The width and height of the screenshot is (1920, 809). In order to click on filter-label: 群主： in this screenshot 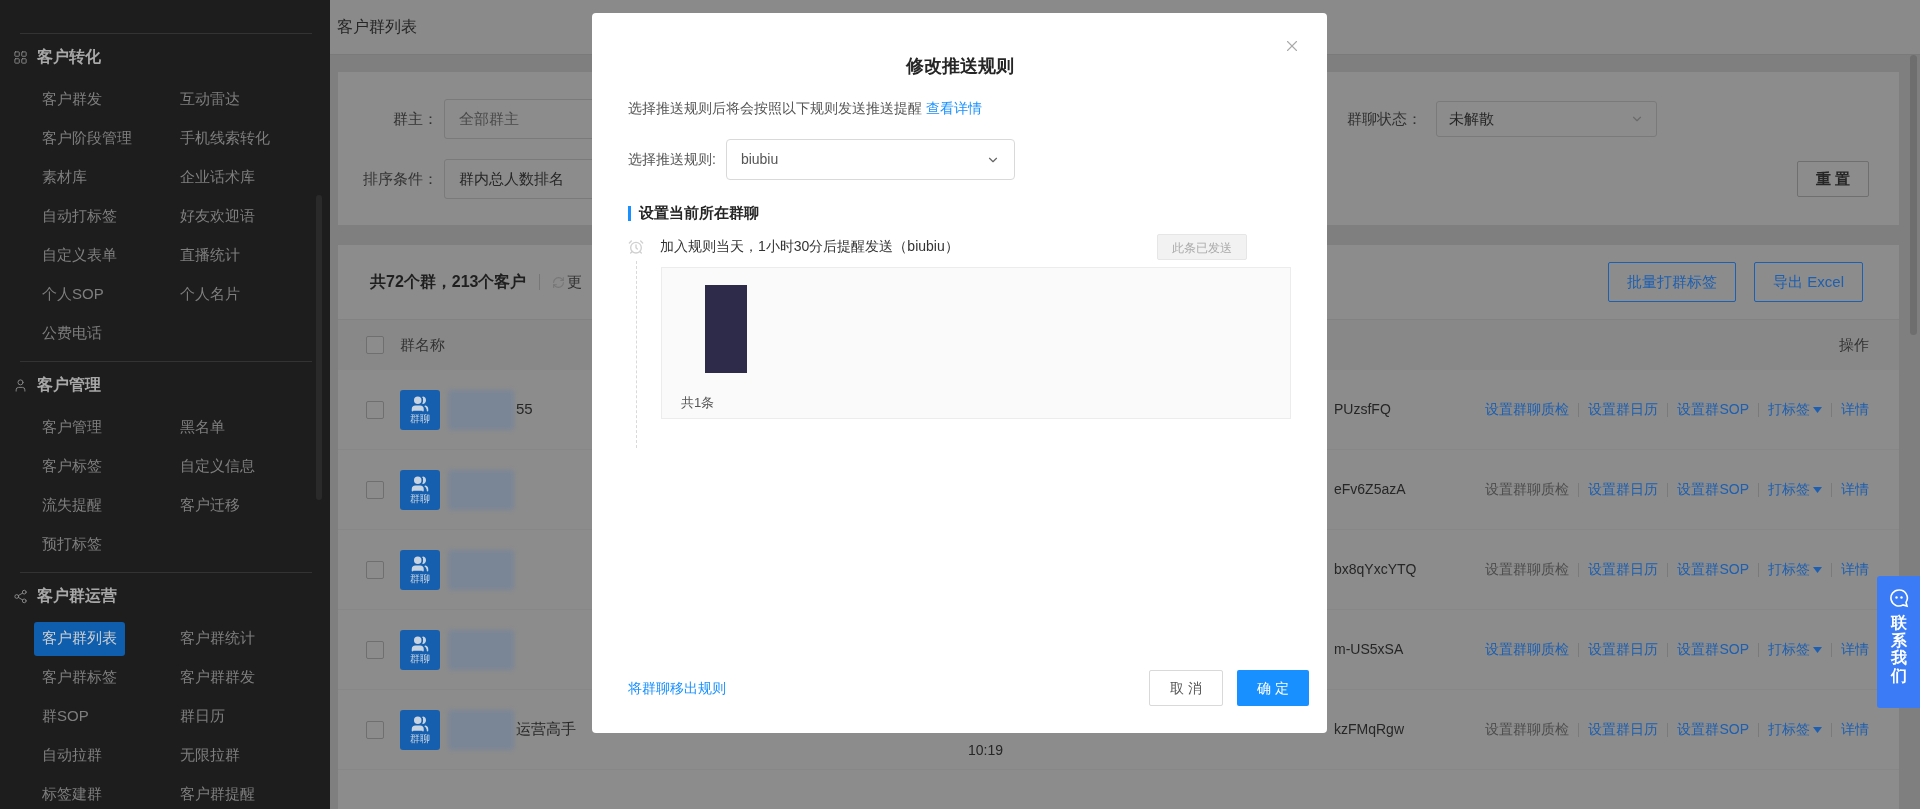, I will do `click(415, 118)`.